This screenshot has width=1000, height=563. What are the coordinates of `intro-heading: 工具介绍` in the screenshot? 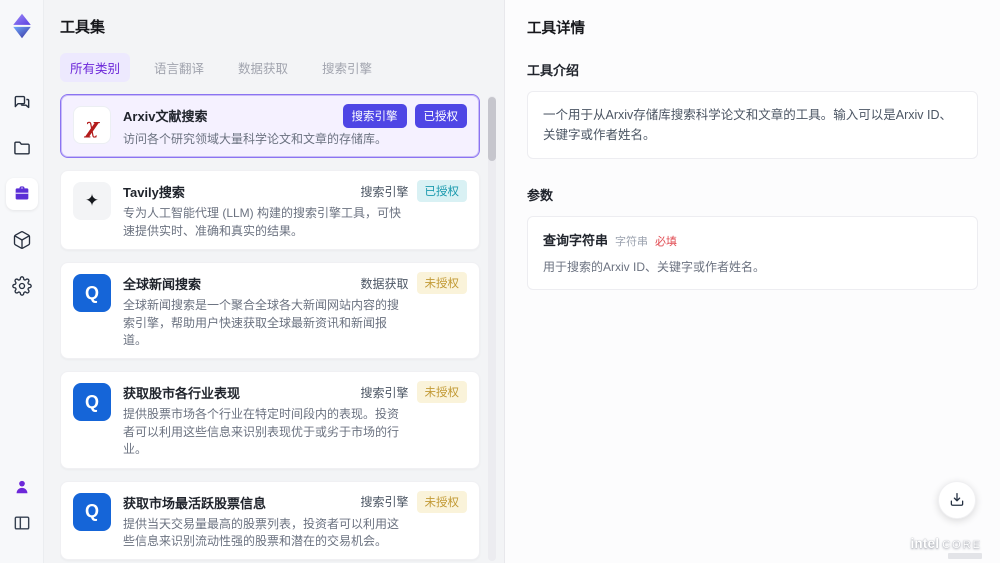 It's located at (553, 70).